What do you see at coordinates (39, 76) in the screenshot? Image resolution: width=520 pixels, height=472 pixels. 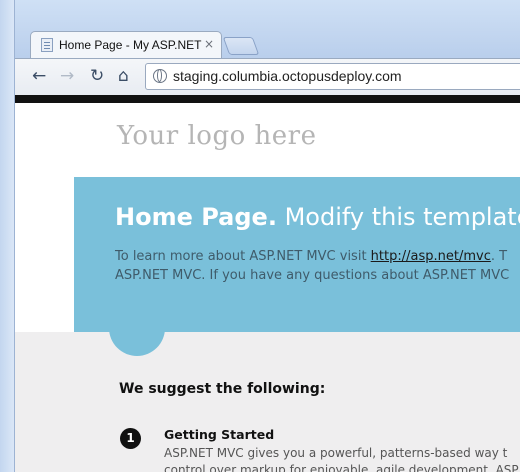 I see `back-arrow-icon: ←` at bounding box center [39, 76].